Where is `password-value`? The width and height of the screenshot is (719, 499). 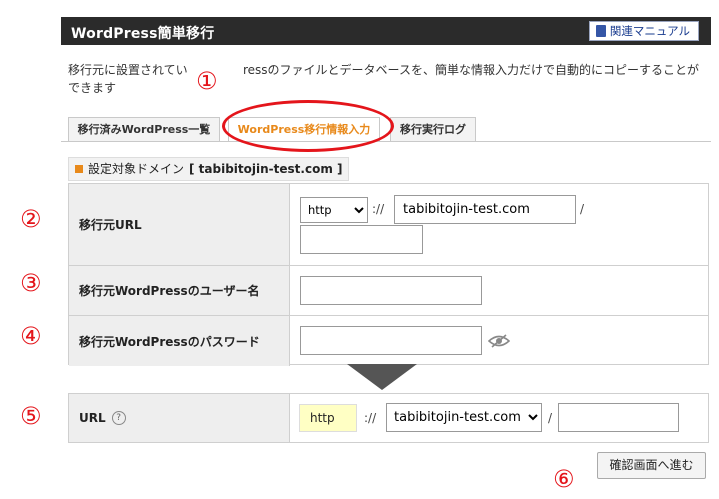
password-value is located at coordinates (499, 341).